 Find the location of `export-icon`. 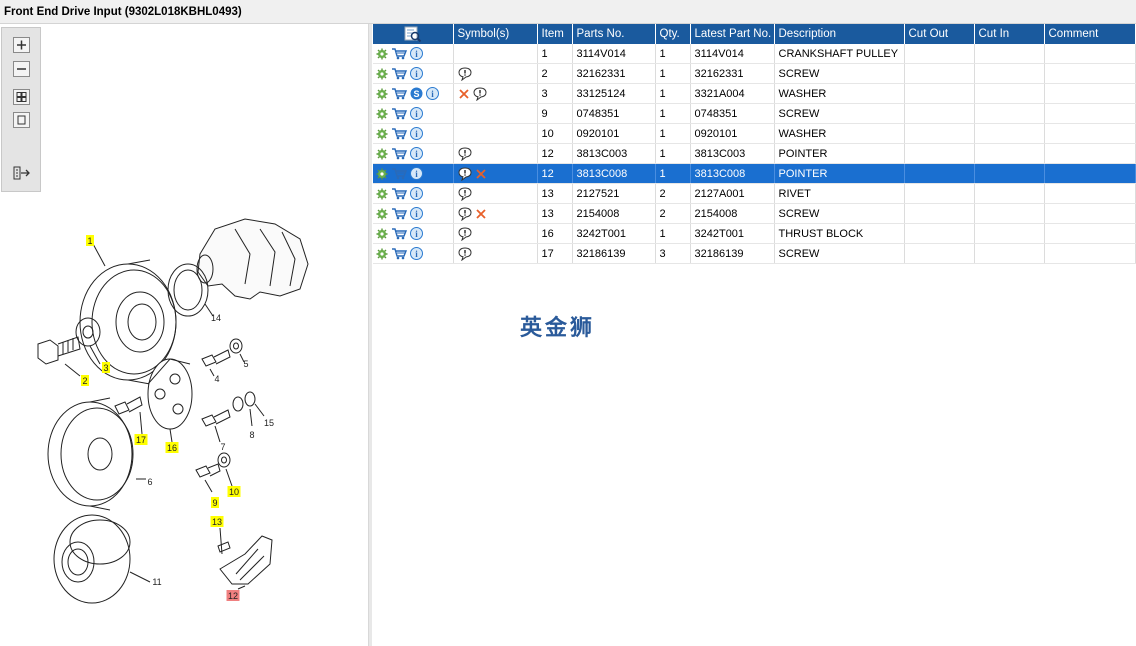

export-icon is located at coordinates (21, 173).